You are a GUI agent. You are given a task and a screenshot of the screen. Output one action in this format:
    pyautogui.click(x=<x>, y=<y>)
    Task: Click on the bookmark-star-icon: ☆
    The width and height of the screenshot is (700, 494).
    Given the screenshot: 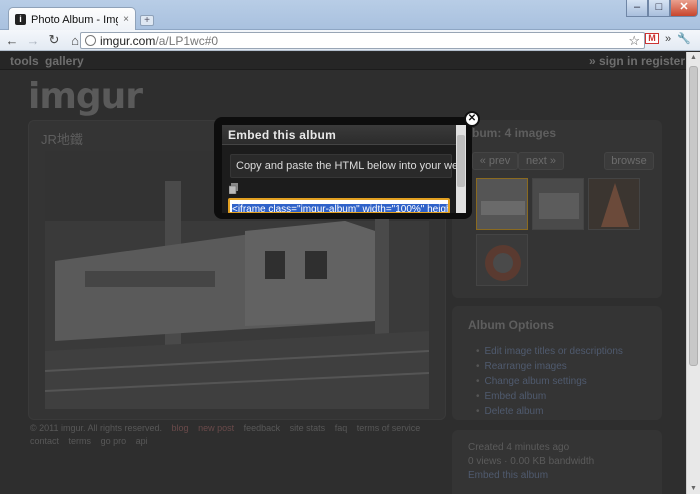 What is the action you would take?
    pyautogui.click(x=634, y=40)
    